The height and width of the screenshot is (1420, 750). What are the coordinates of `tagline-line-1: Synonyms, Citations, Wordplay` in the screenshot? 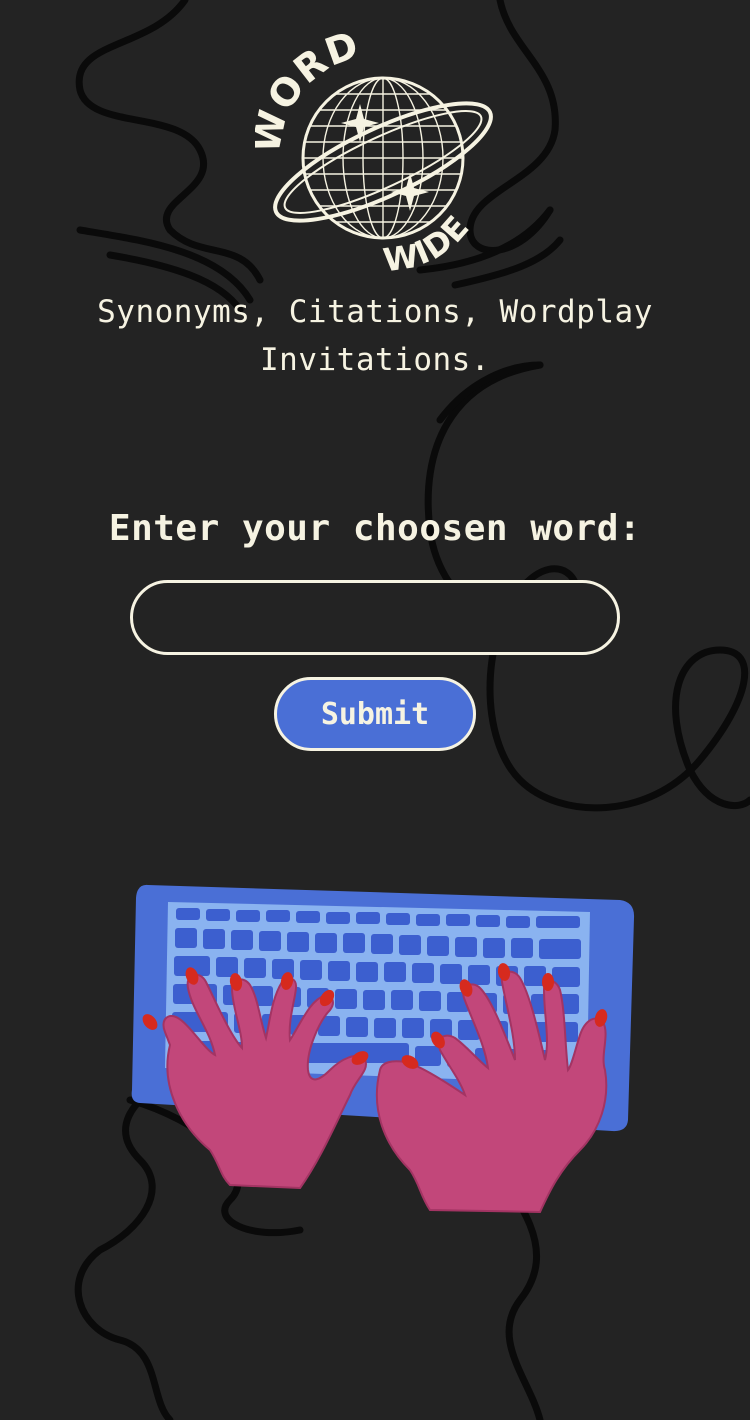 It's located at (375, 312).